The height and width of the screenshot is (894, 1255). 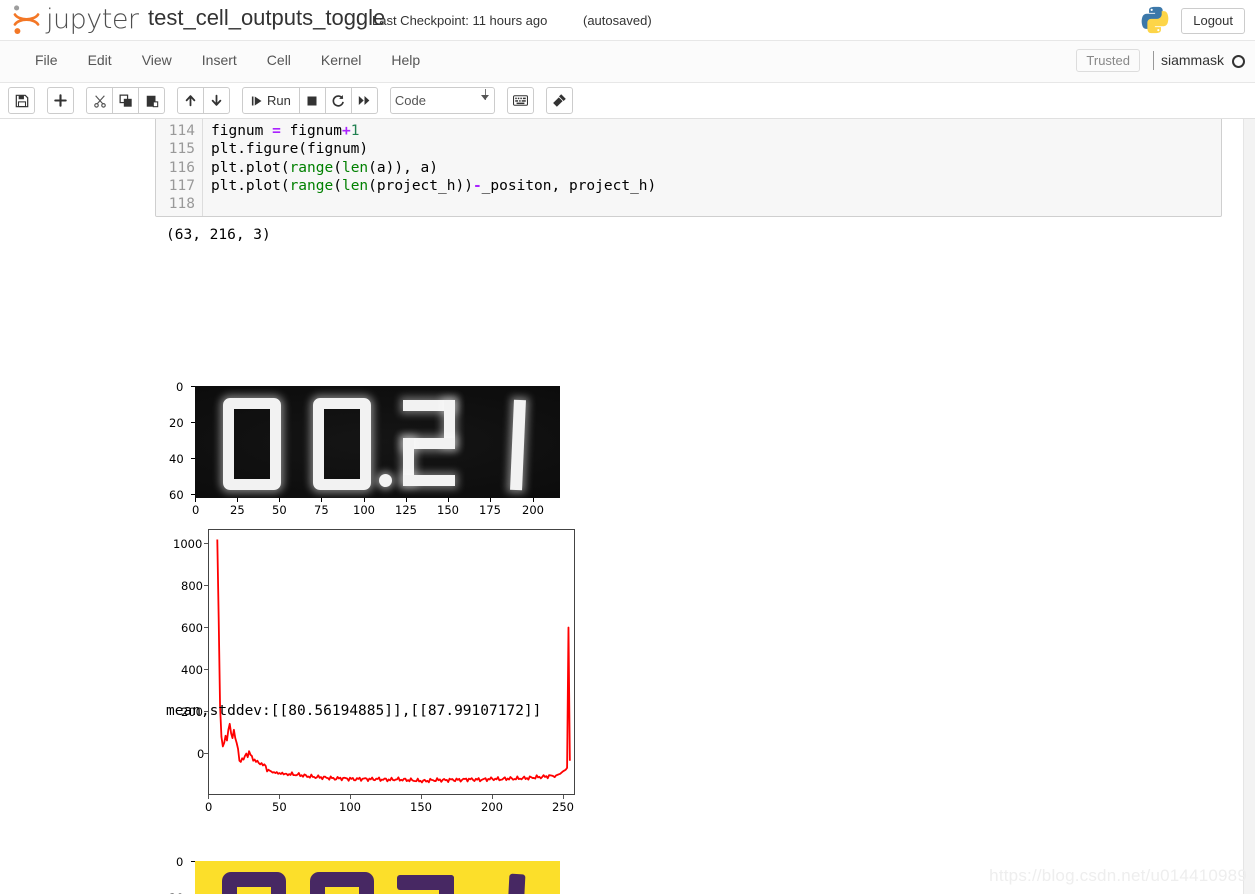 I want to click on restart-circular-arrow-icon, so click(x=338, y=100).